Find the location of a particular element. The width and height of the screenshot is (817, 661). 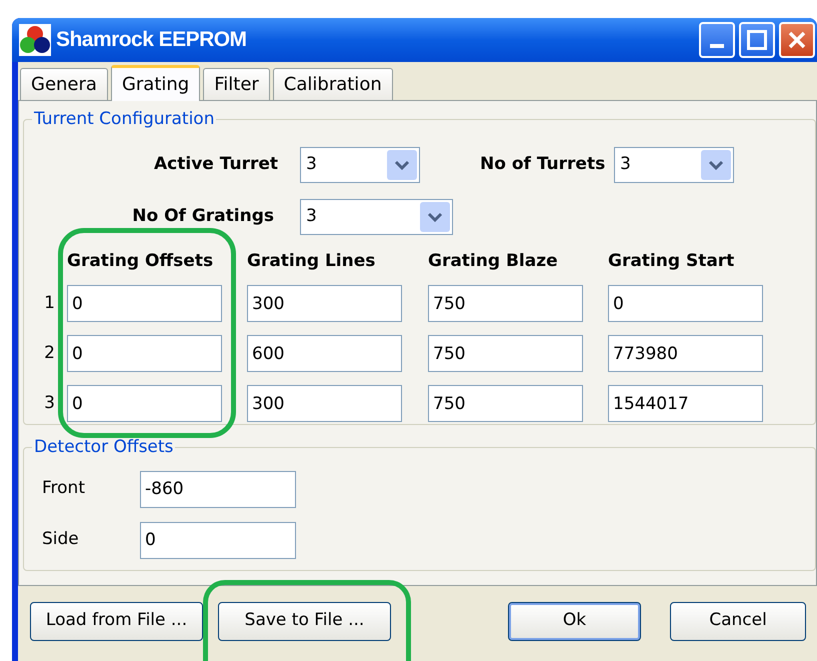

column-header: Grating Blaze is located at coordinates (493, 261).